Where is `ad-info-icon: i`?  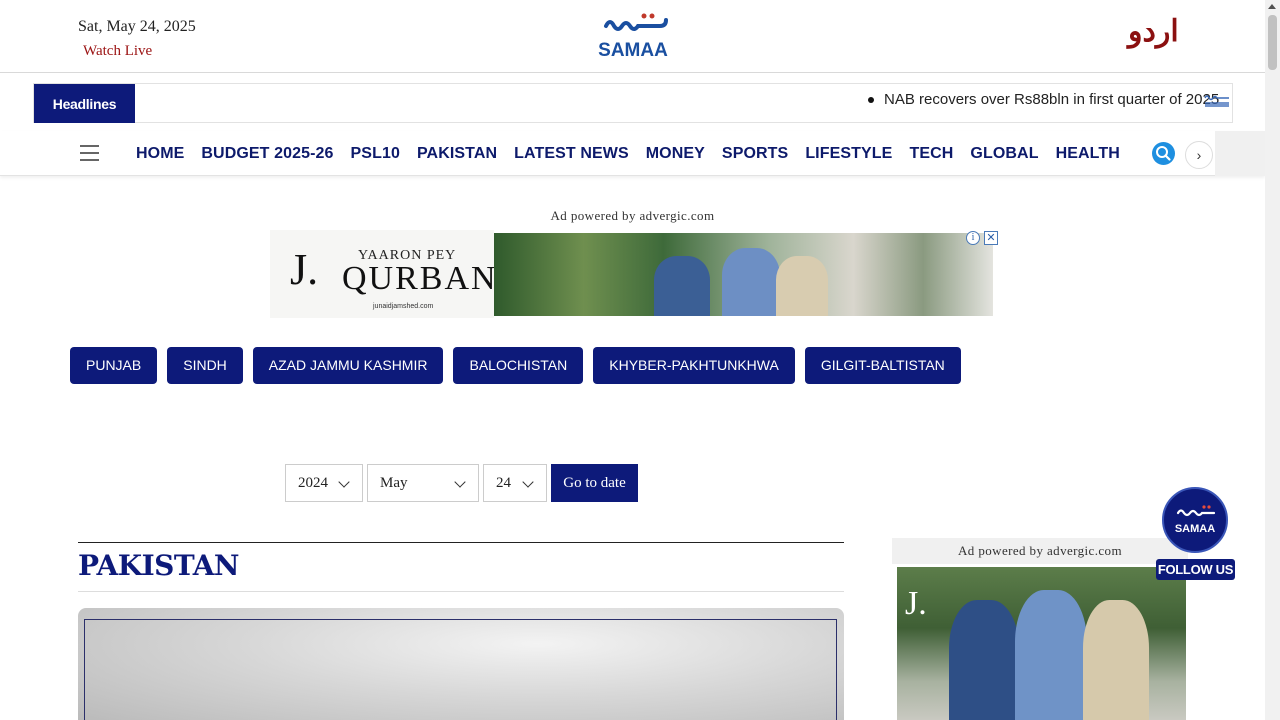 ad-info-icon: i is located at coordinates (973, 238).